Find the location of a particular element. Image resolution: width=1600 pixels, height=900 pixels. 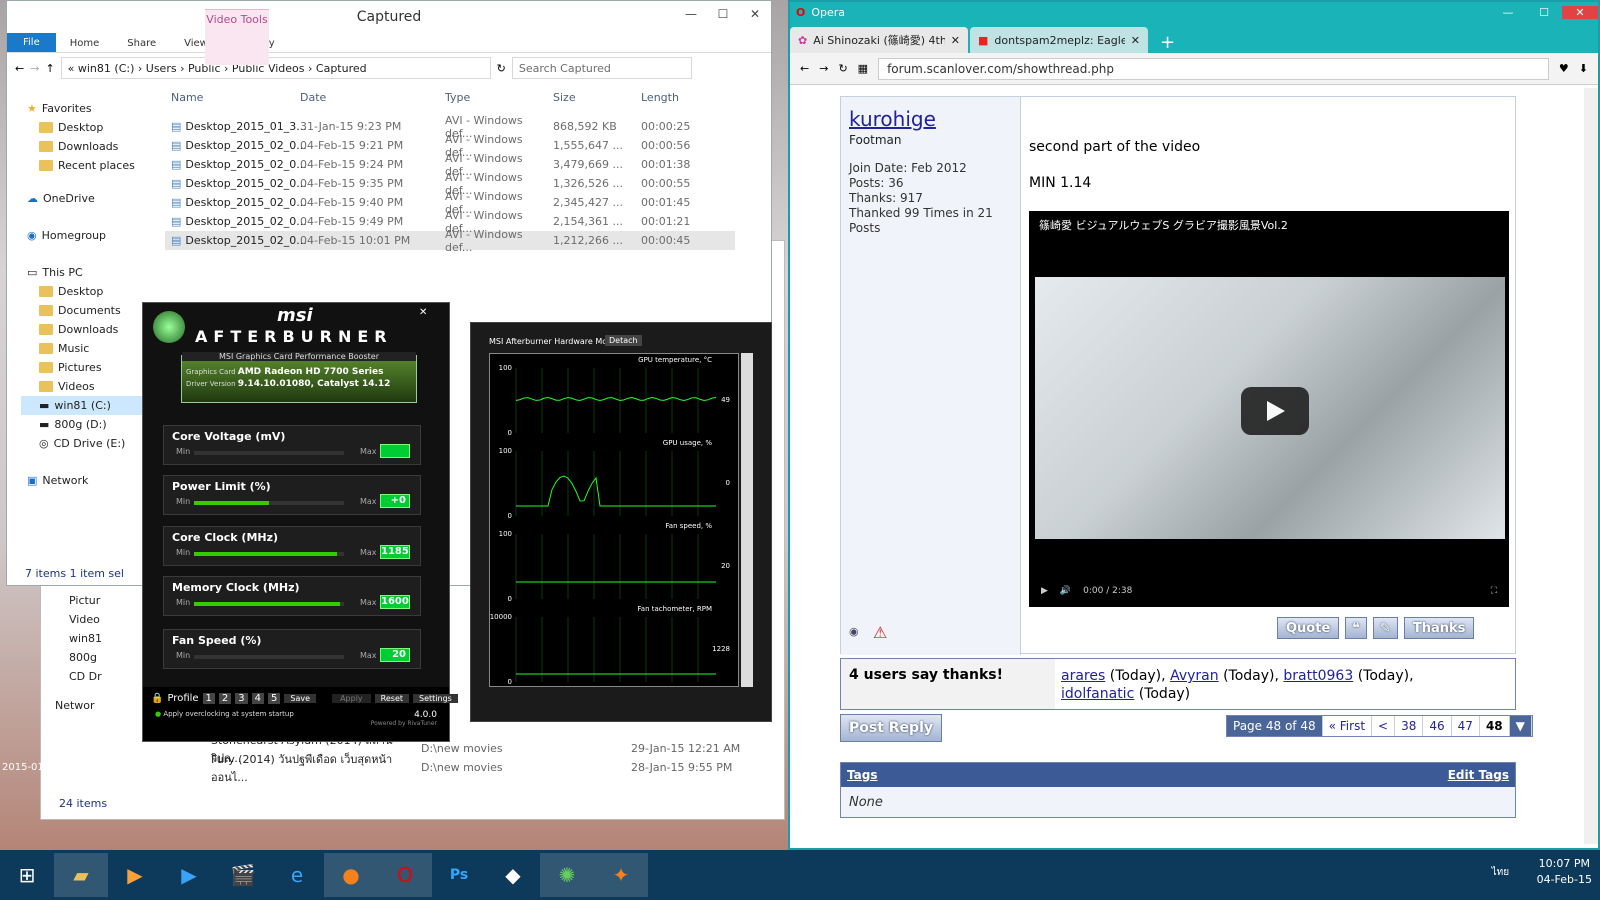

video-editor-icon: 🎬 is located at coordinates (243, 875).